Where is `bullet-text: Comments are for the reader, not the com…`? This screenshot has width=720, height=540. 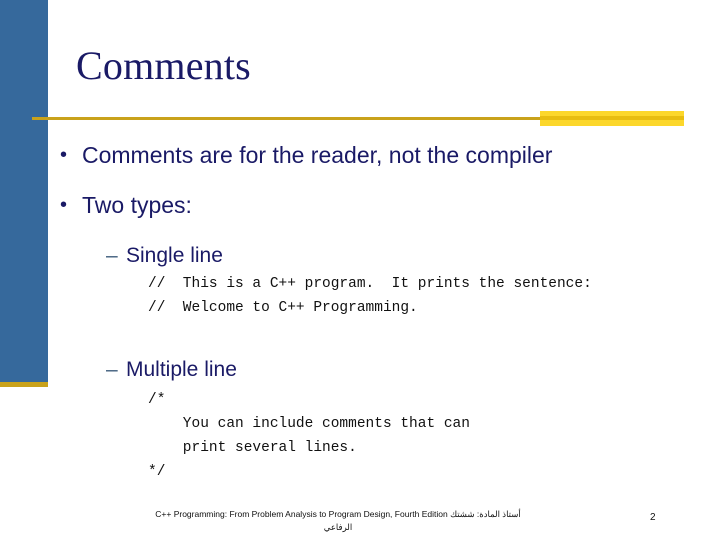
bullet-text: Comments are for the reader, not the com… is located at coordinates (317, 155).